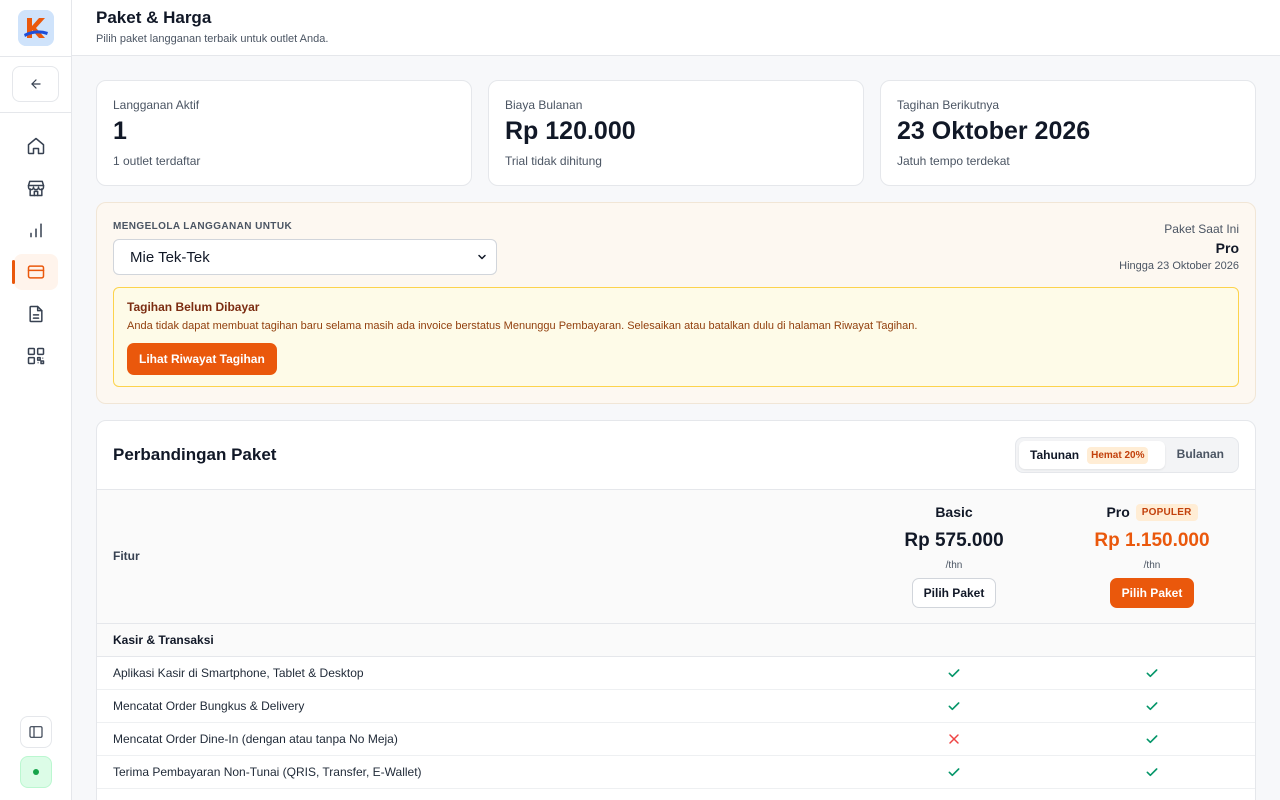  I want to click on stat-label: Biaya Bulanan, so click(544, 105).